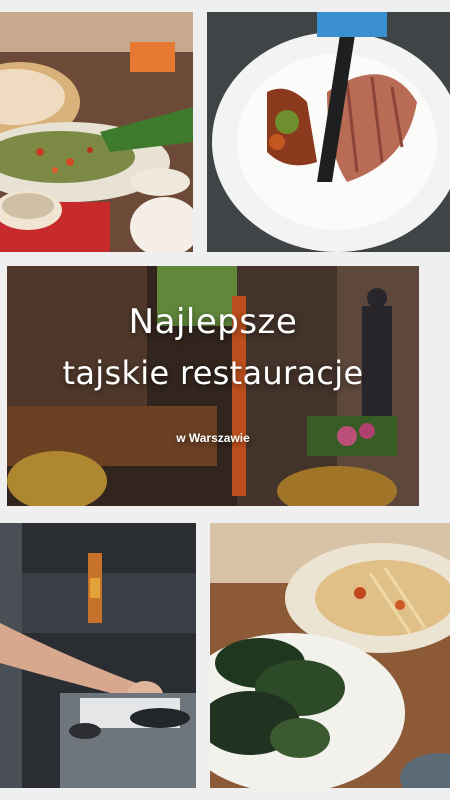 Image resolution: width=450 pixels, height=800 pixels. Describe the element at coordinates (213, 322) in the screenshot. I see `hero-title-line1: Najlepsze` at that location.